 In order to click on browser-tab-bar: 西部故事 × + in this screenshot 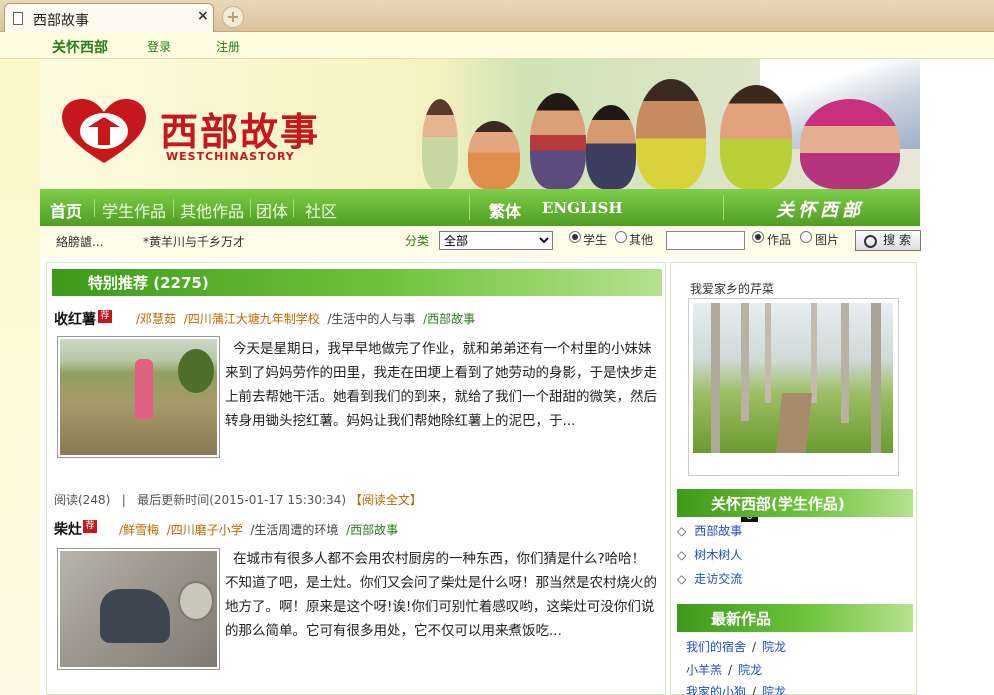, I will do `click(497, 16)`.